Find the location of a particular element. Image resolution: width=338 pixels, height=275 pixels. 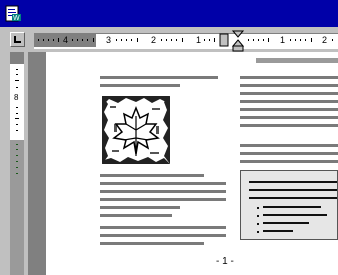

column-marker is located at coordinates (224, 40).